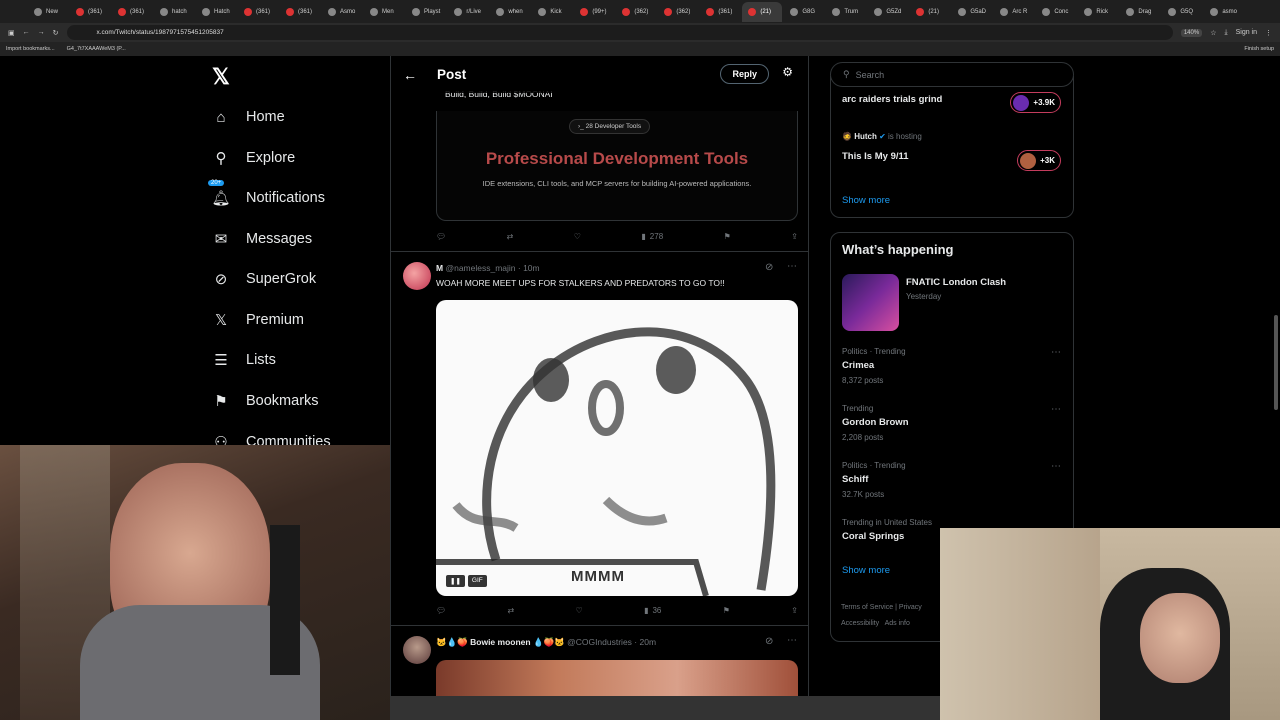 The width and height of the screenshot is (1280, 720). Describe the element at coordinates (216, 12) in the screenshot. I see `browser-tab: Hatch` at that location.